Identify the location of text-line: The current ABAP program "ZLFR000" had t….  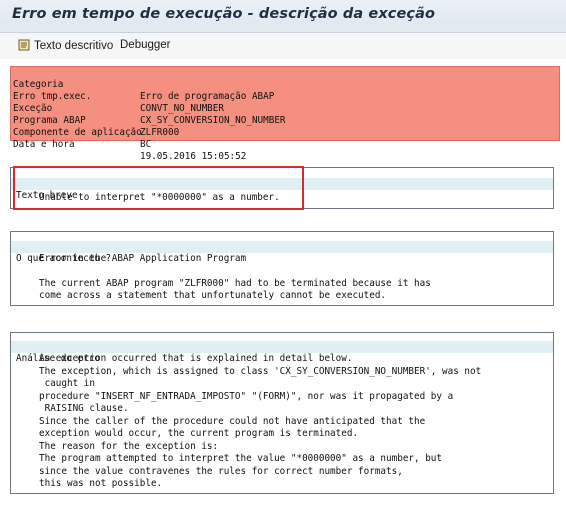
(235, 283).